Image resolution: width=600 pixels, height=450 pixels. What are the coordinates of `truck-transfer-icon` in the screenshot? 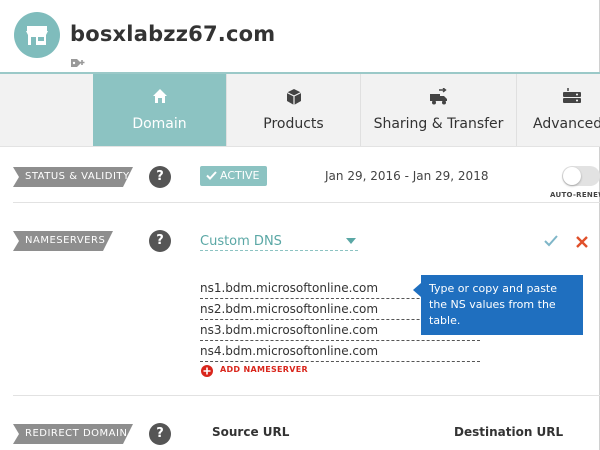 It's located at (438, 96).